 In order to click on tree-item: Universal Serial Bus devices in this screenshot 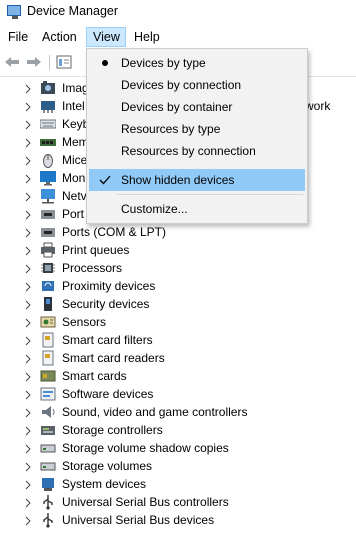, I will do `click(178, 520)`.